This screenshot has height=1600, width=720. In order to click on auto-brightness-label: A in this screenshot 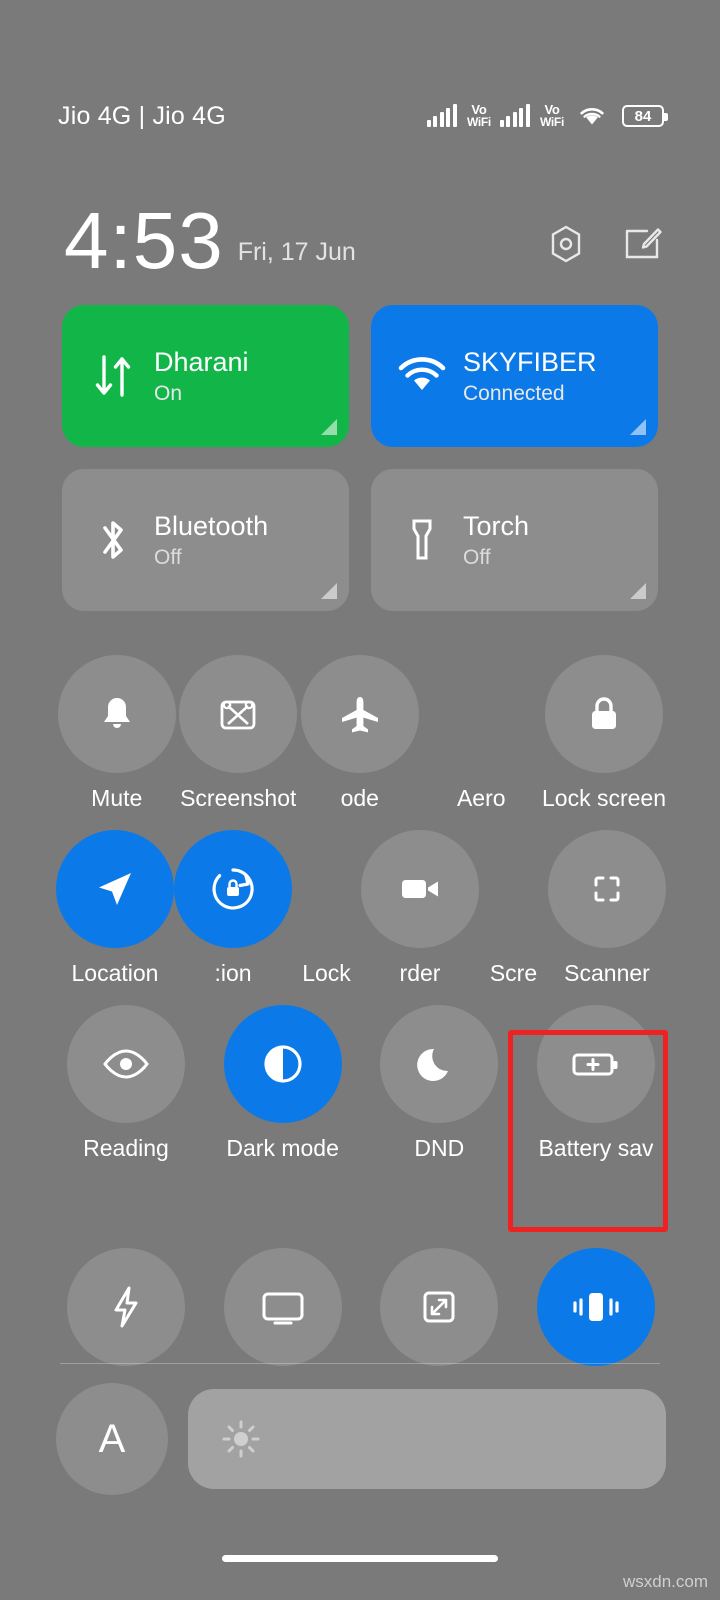, I will do `click(112, 1438)`.